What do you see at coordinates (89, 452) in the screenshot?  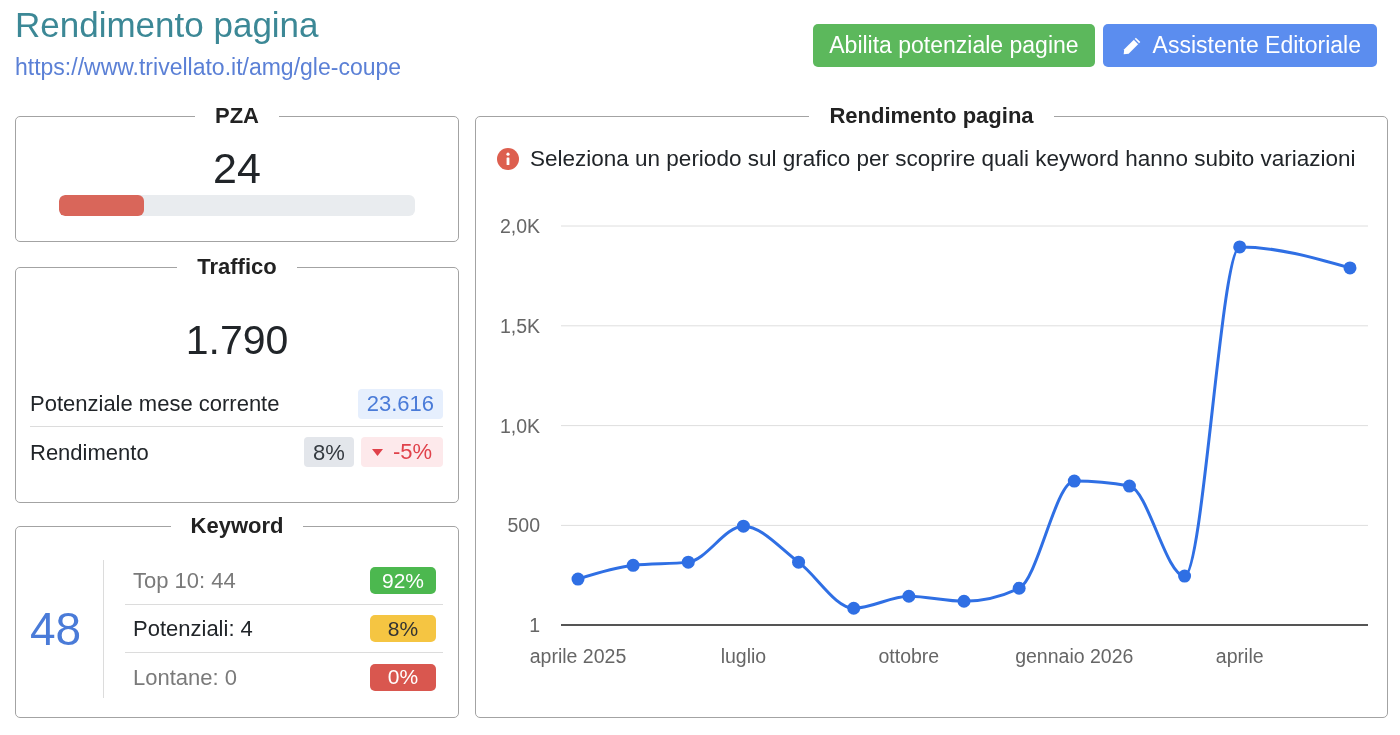 I see `metric-label: Rendimento` at bounding box center [89, 452].